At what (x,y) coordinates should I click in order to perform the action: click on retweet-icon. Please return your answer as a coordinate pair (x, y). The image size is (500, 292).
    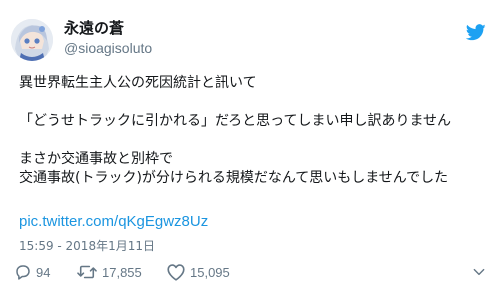
    Looking at the image, I should click on (87, 272).